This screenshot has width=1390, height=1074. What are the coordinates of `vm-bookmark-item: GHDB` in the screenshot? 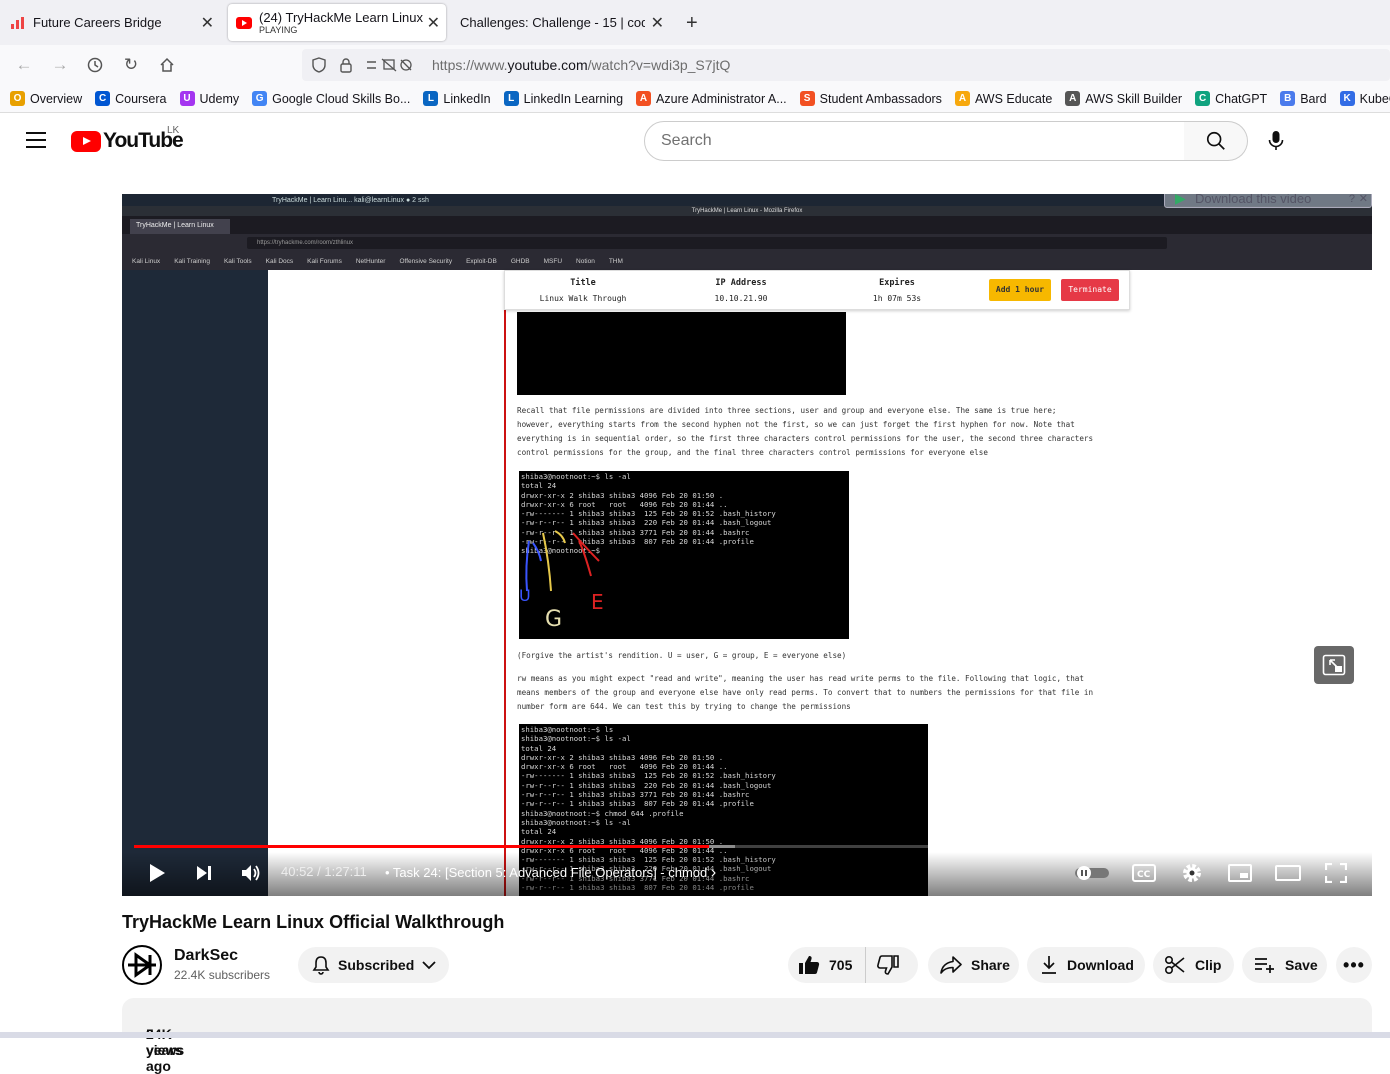 It's located at (520, 261).